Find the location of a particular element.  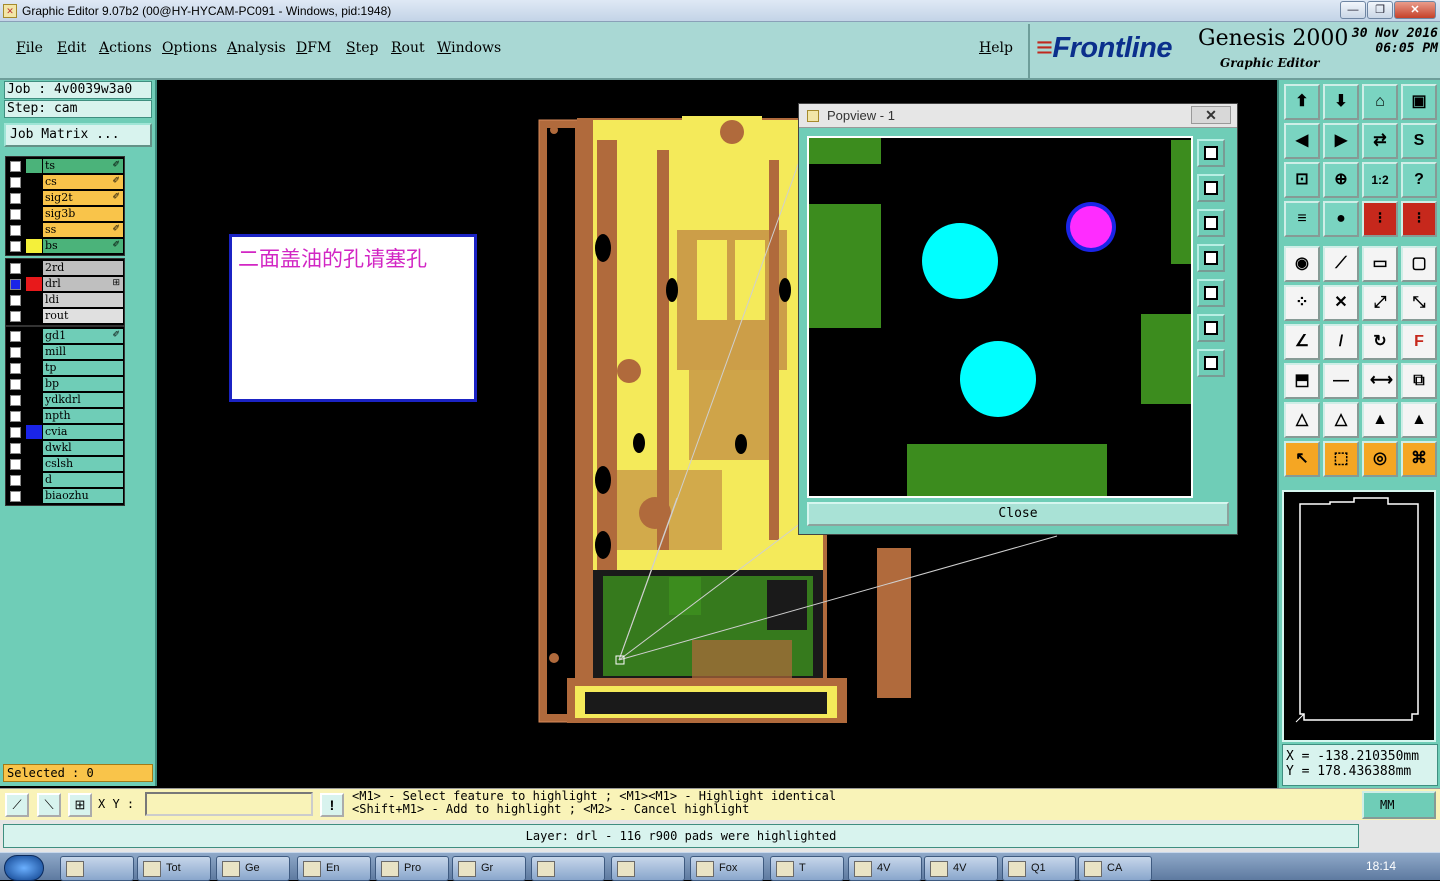

scale-1-2-icon: 1:2 is located at coordinates (1380, 180).